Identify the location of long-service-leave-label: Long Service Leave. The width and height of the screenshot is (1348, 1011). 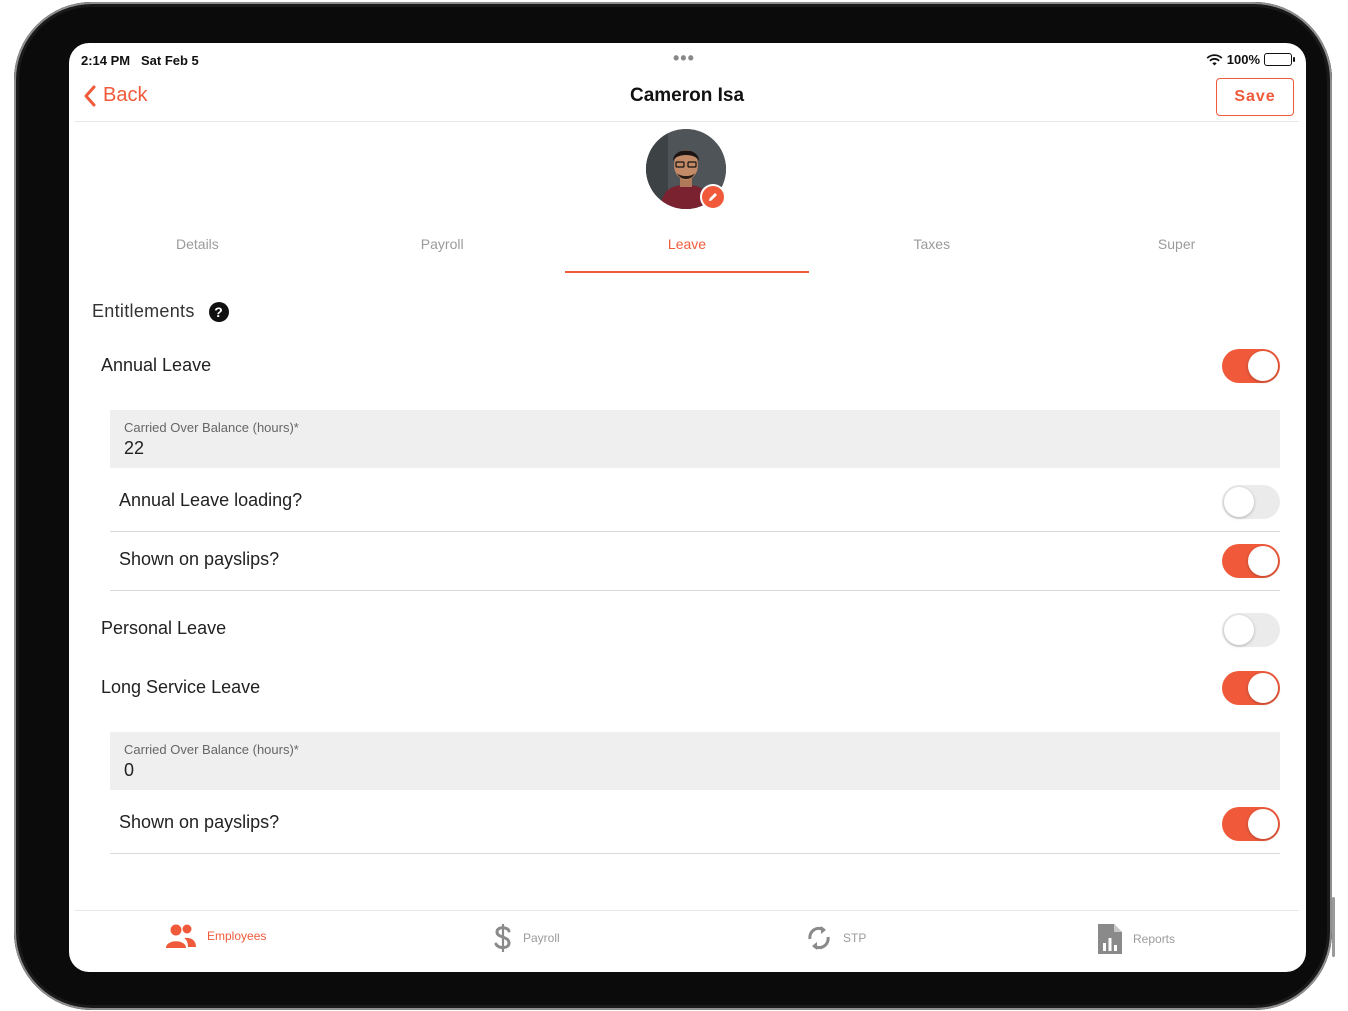
(181, 687).